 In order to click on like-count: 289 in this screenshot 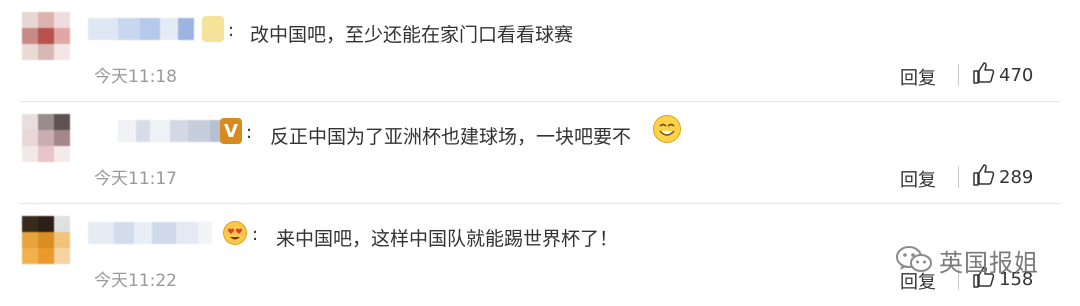, I will do `click(1016, 177)`.